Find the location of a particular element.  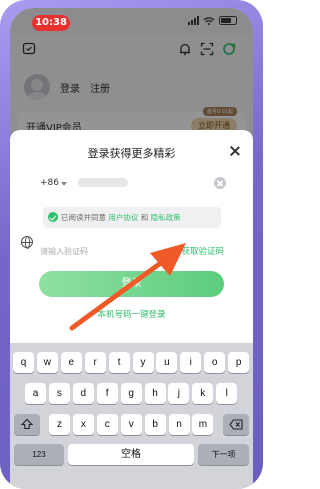

clear-input-icon is located at coordinates (220, 183).